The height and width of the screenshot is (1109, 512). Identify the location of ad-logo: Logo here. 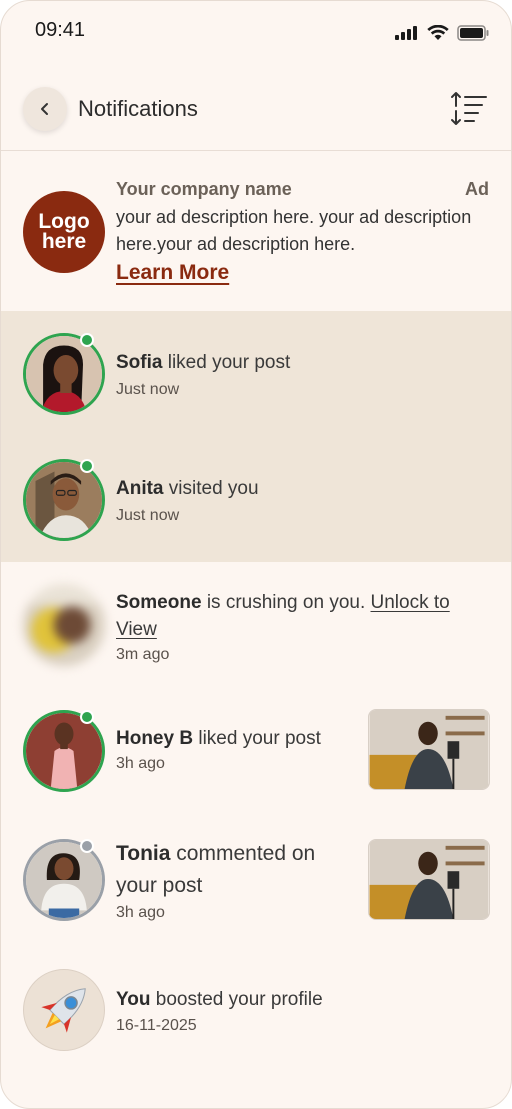
(64, 232).